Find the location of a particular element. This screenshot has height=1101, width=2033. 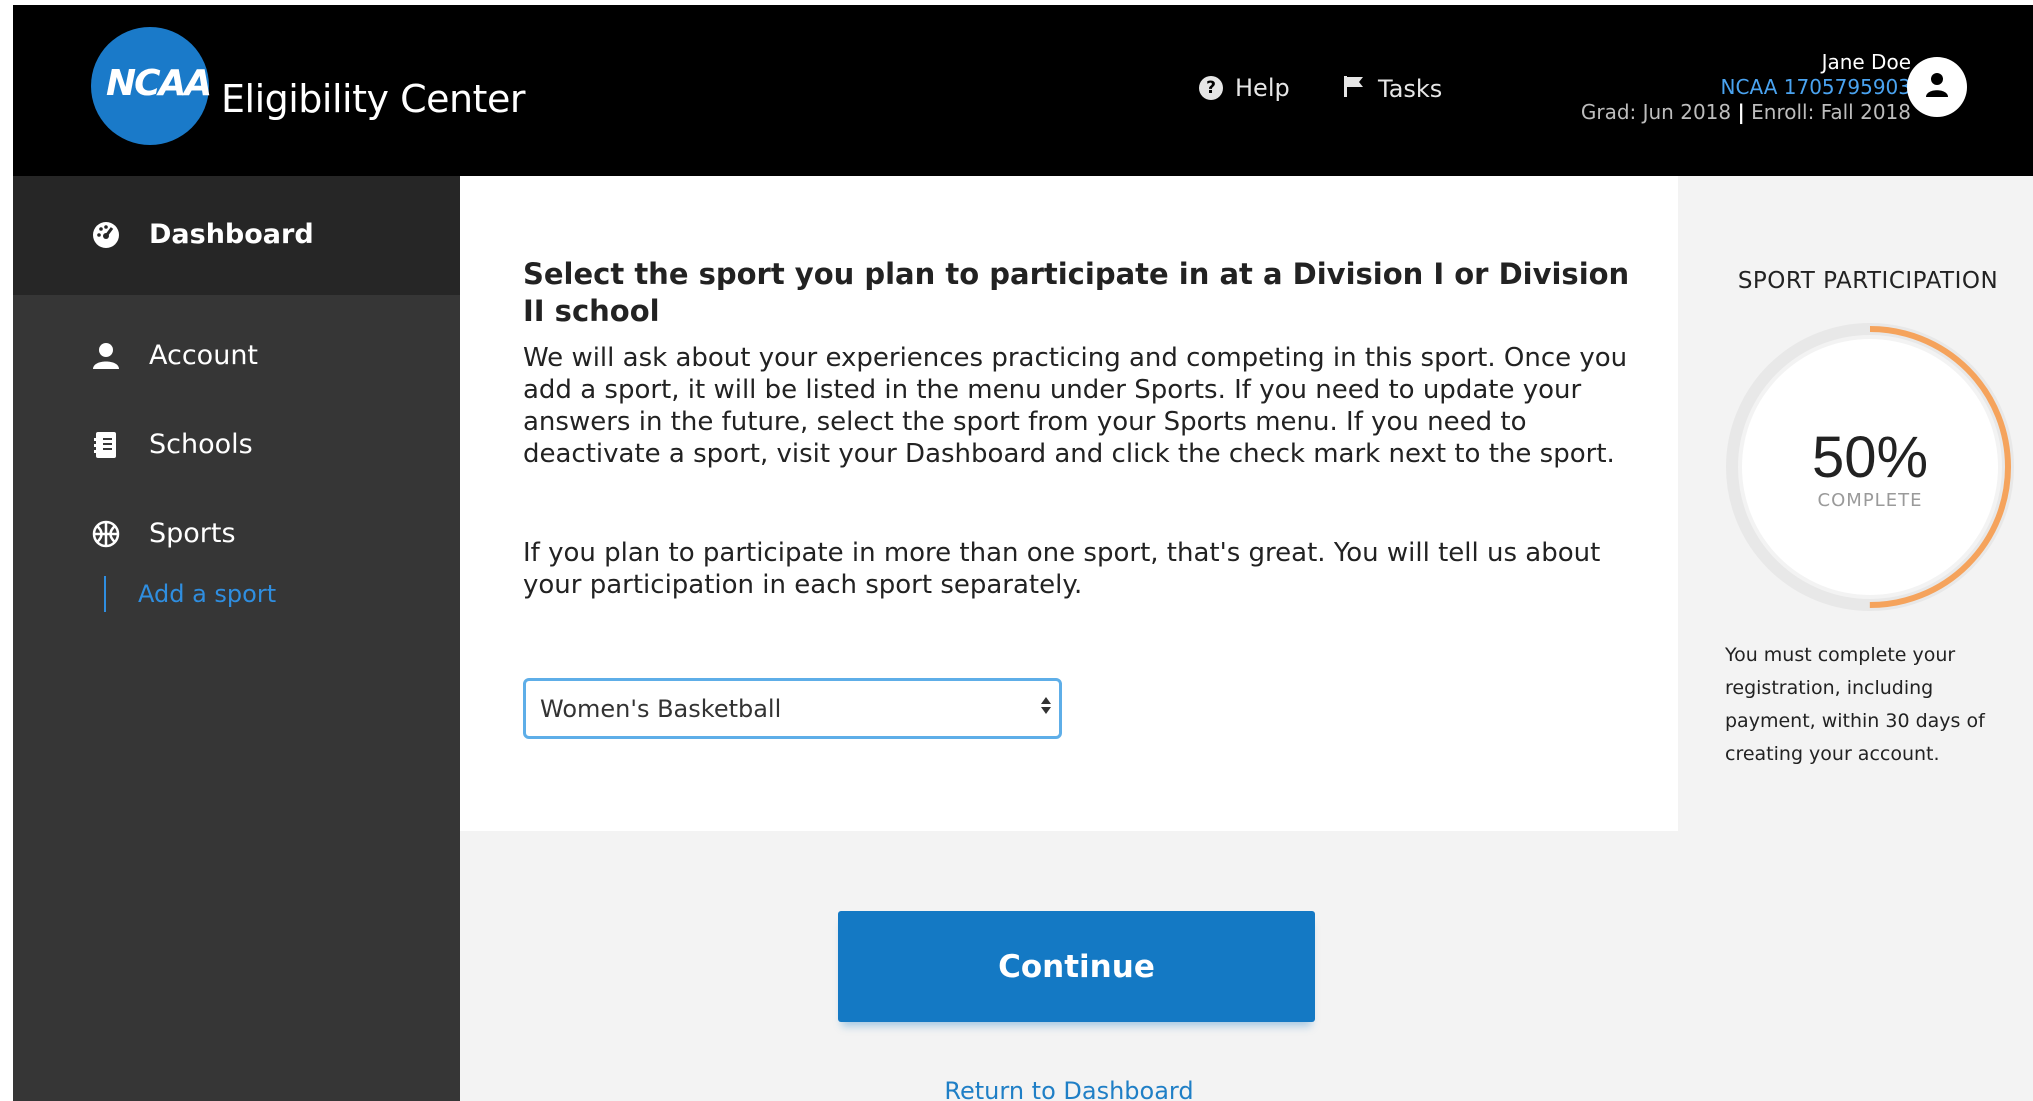

globe-ball-icon is located at coordinates (106, 534).